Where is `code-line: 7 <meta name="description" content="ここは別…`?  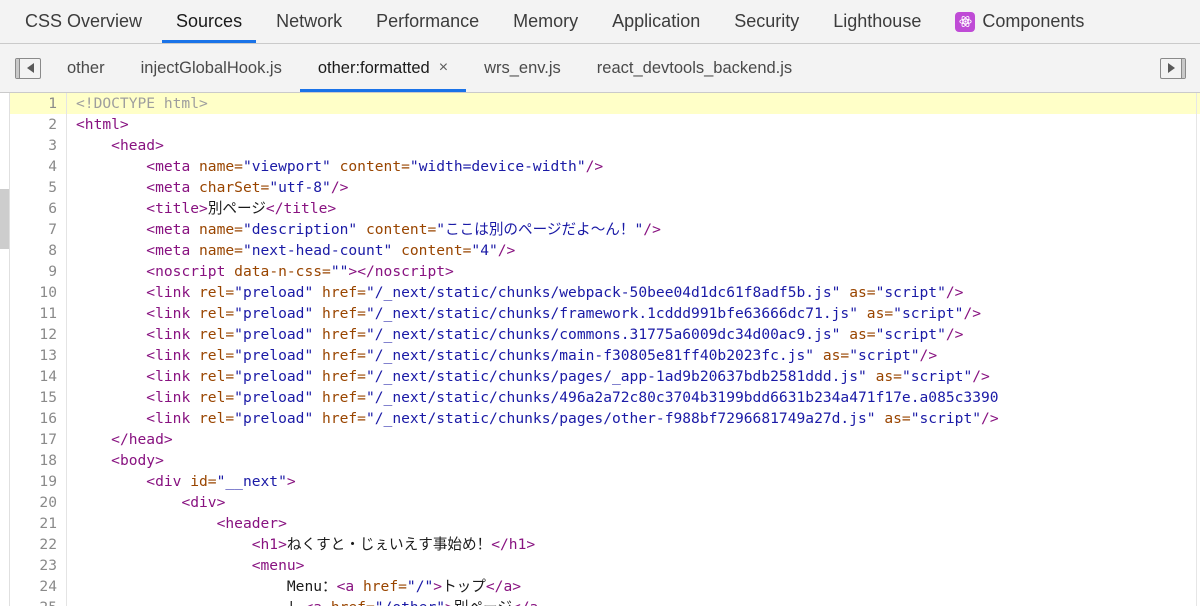 code-line: 7 <meta name="description" content="ここは別… is located at coordinates (605, 229).